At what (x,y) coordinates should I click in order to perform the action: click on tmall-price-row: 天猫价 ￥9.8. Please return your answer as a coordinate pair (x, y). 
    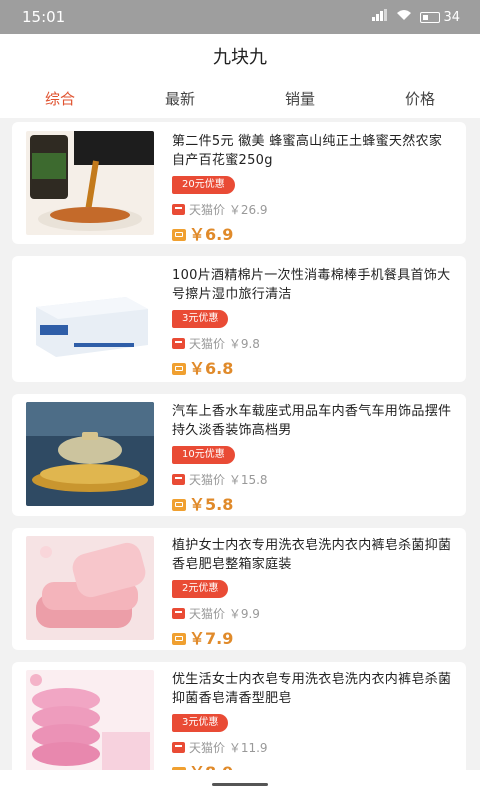
    Looking at the image, I should click on (312, 343).